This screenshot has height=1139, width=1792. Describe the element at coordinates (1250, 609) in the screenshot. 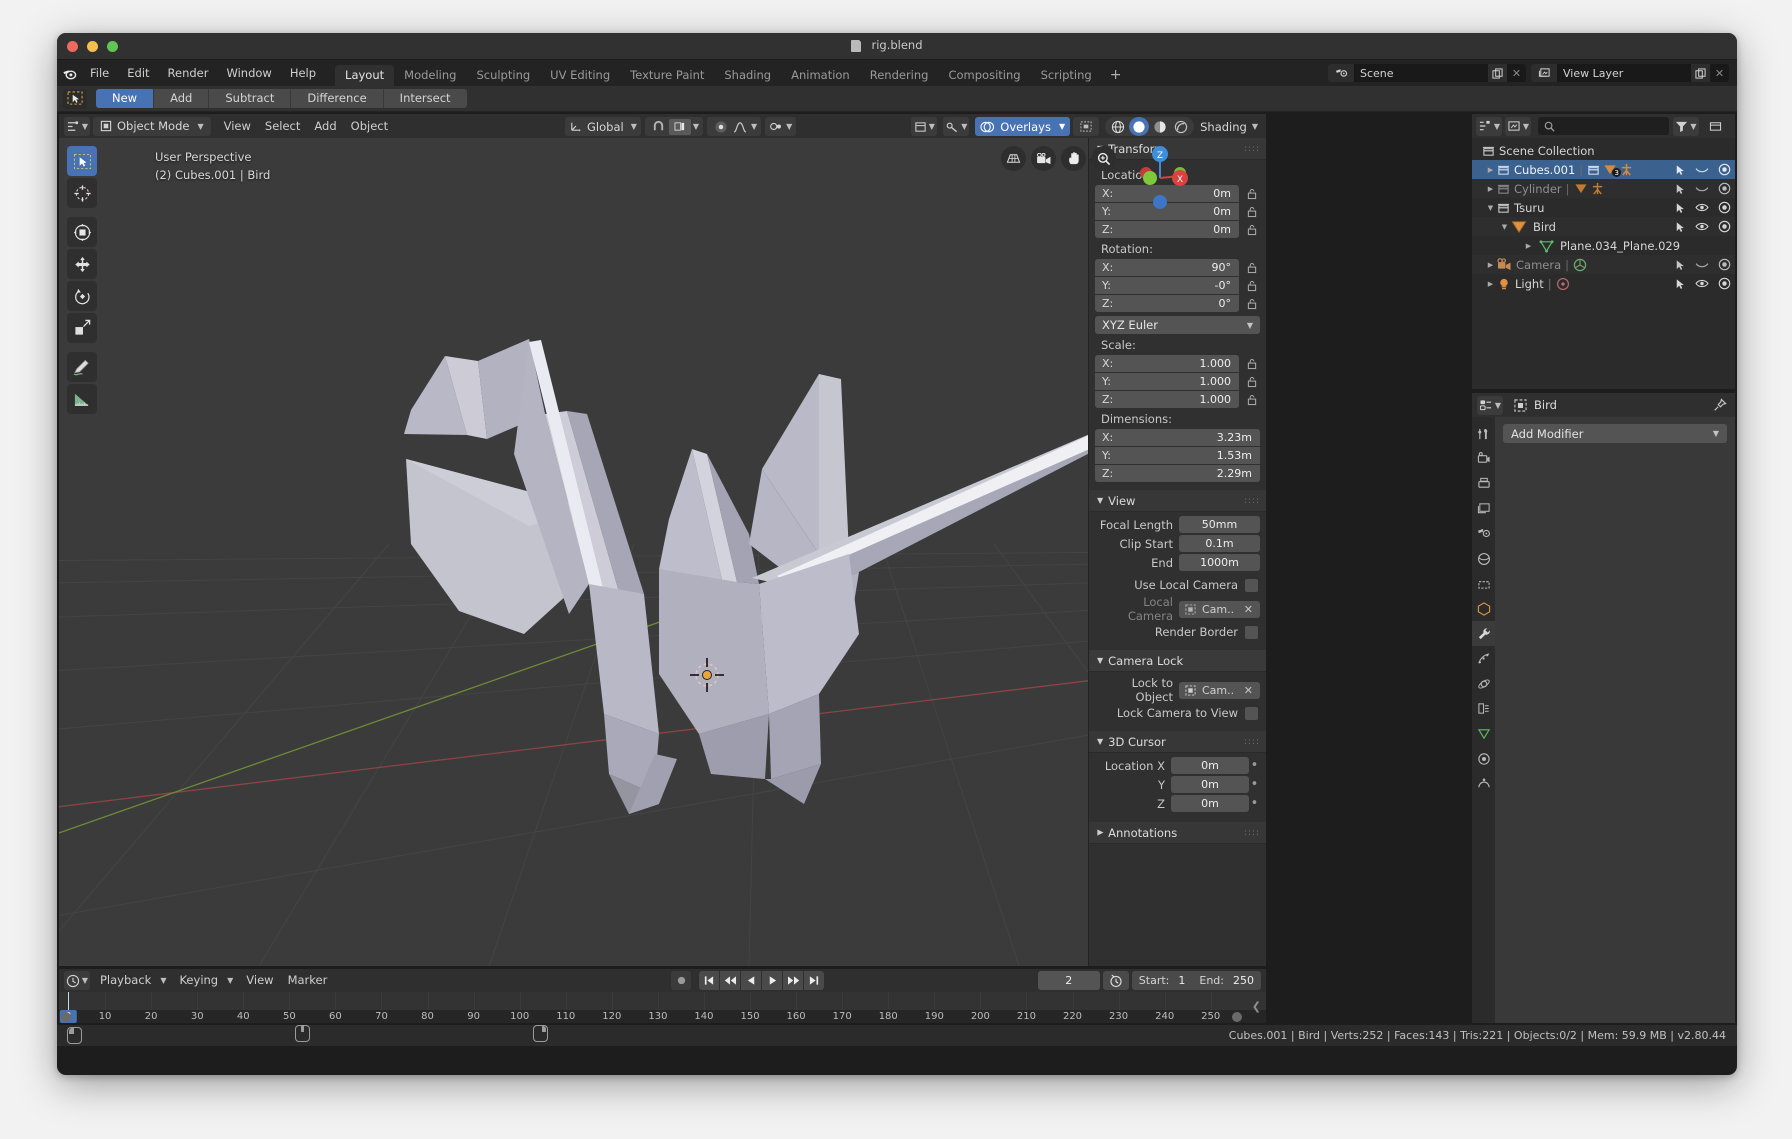

I see `clear-local-camera-icon: ✕` at that location.